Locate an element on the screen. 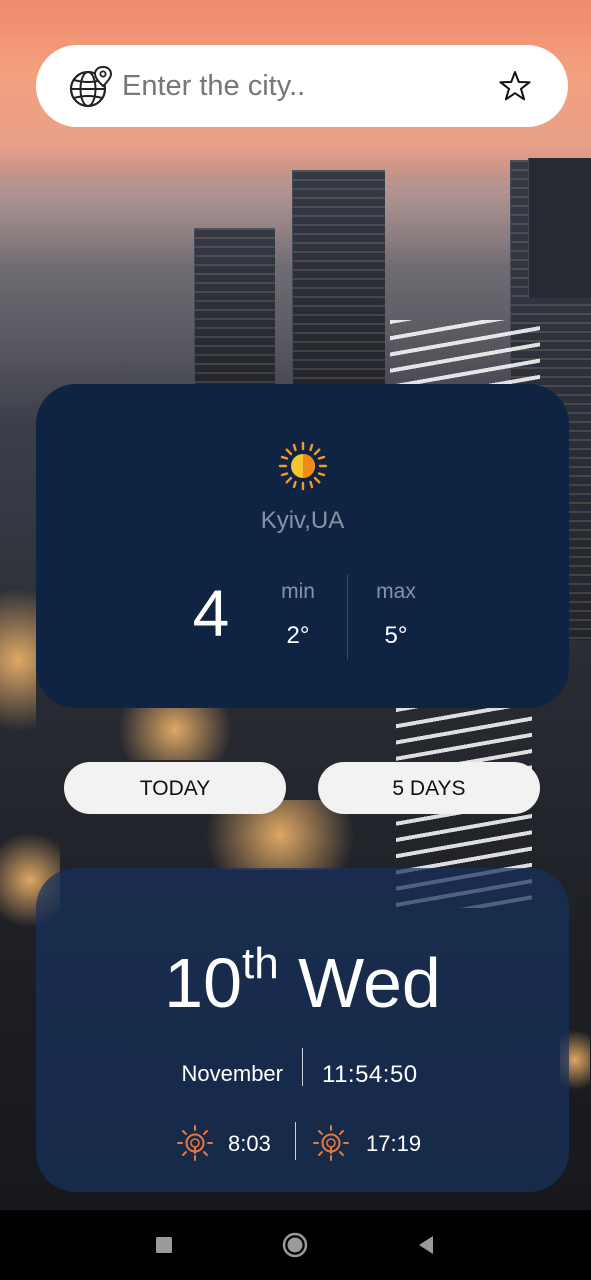 The width and height of the screenshot is (591, 1280). sun-times-divider is located at coordinates (295, 1141).